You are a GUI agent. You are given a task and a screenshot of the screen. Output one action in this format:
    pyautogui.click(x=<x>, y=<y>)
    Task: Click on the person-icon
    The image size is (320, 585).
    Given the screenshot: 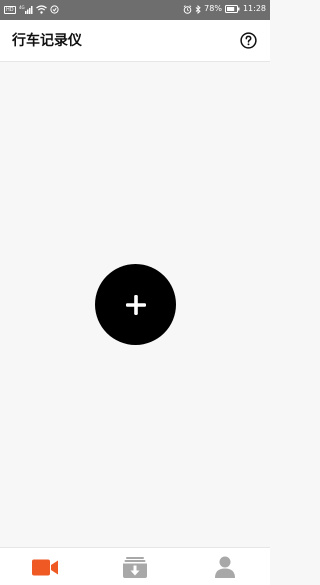 What is the action you would take?
    pyautogui.click(x=225, y=567)
    